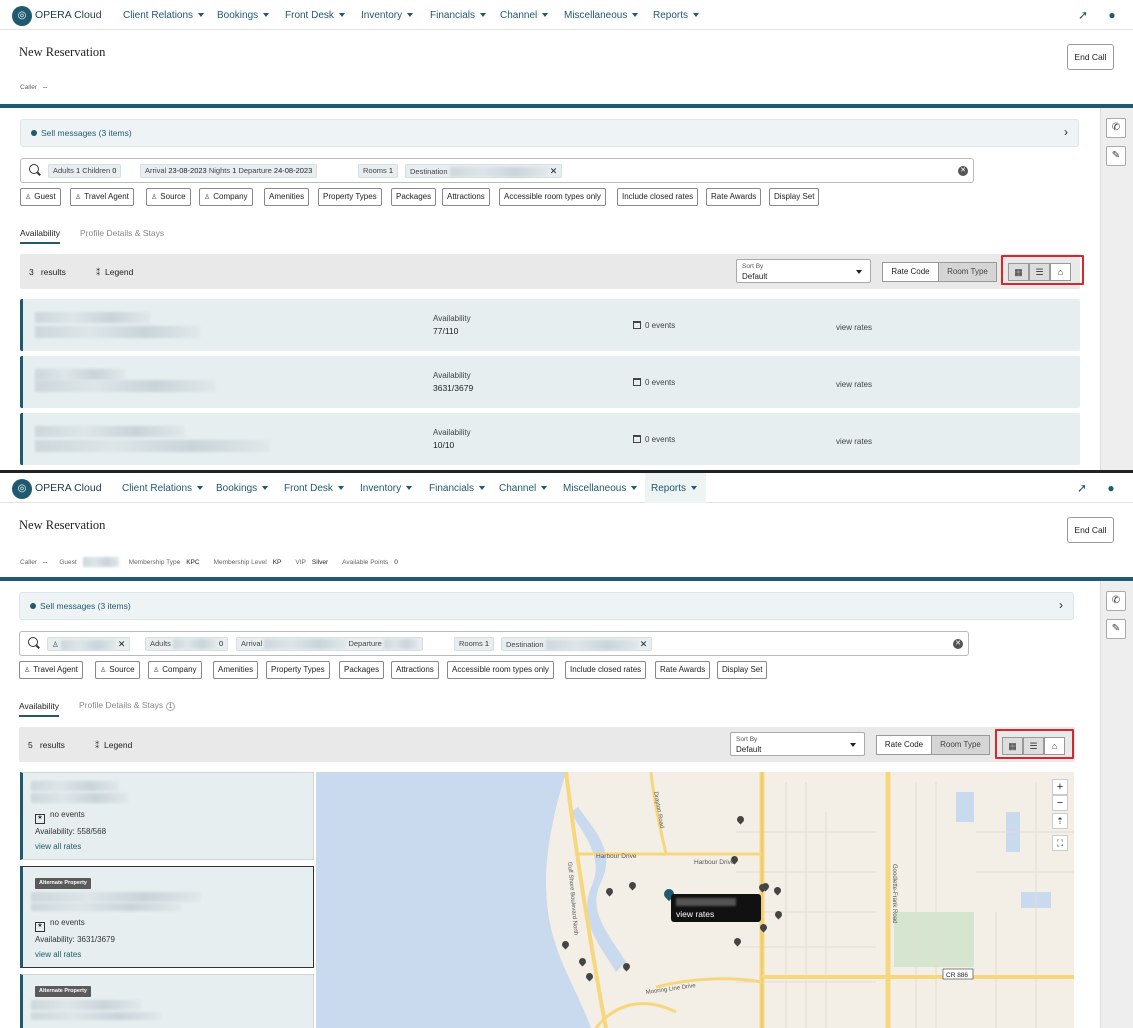  Describe the element at coordinates (167, 1001) in the screenshot. I see `property-list-card: Alternate Property` at that location.